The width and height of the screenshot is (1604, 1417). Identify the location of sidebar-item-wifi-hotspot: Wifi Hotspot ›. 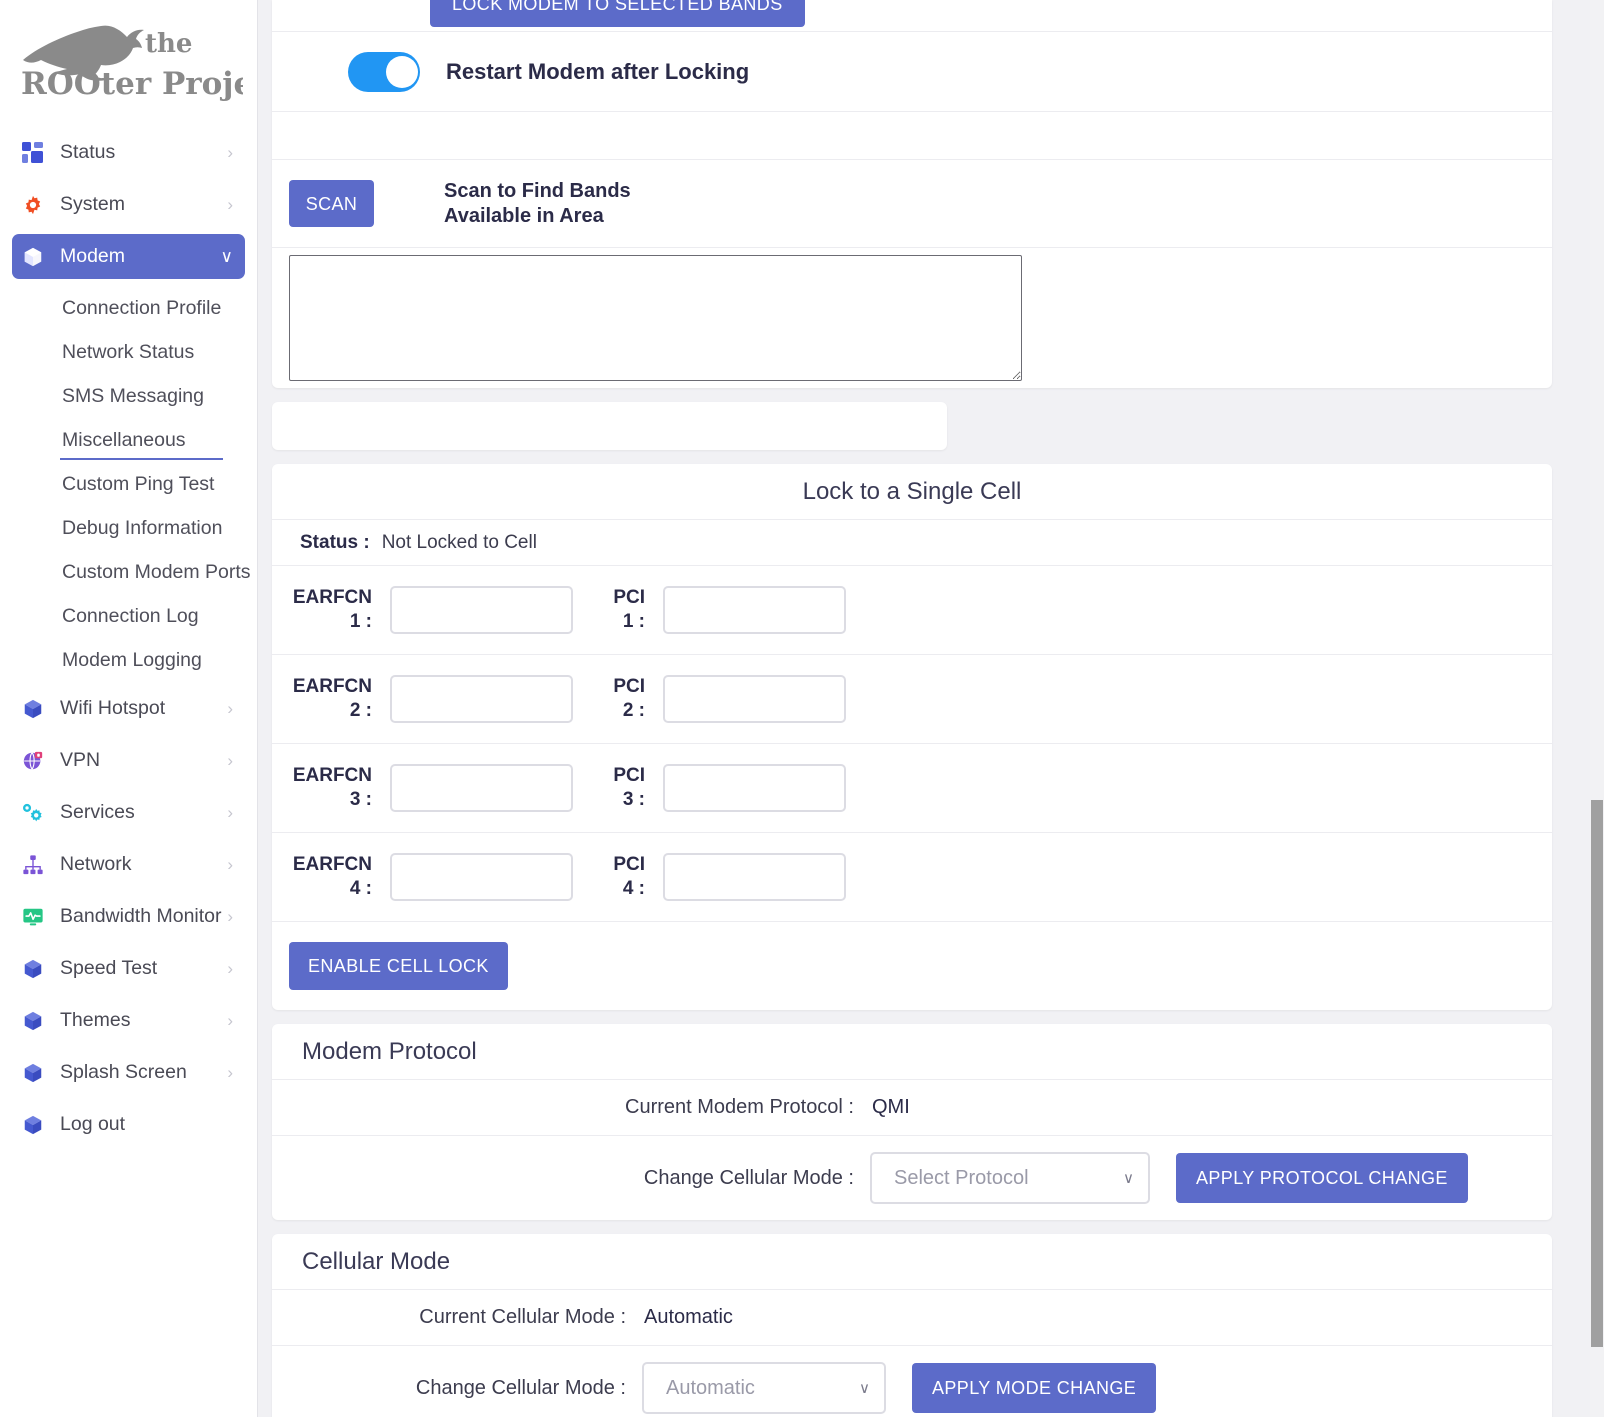
(128, 708).